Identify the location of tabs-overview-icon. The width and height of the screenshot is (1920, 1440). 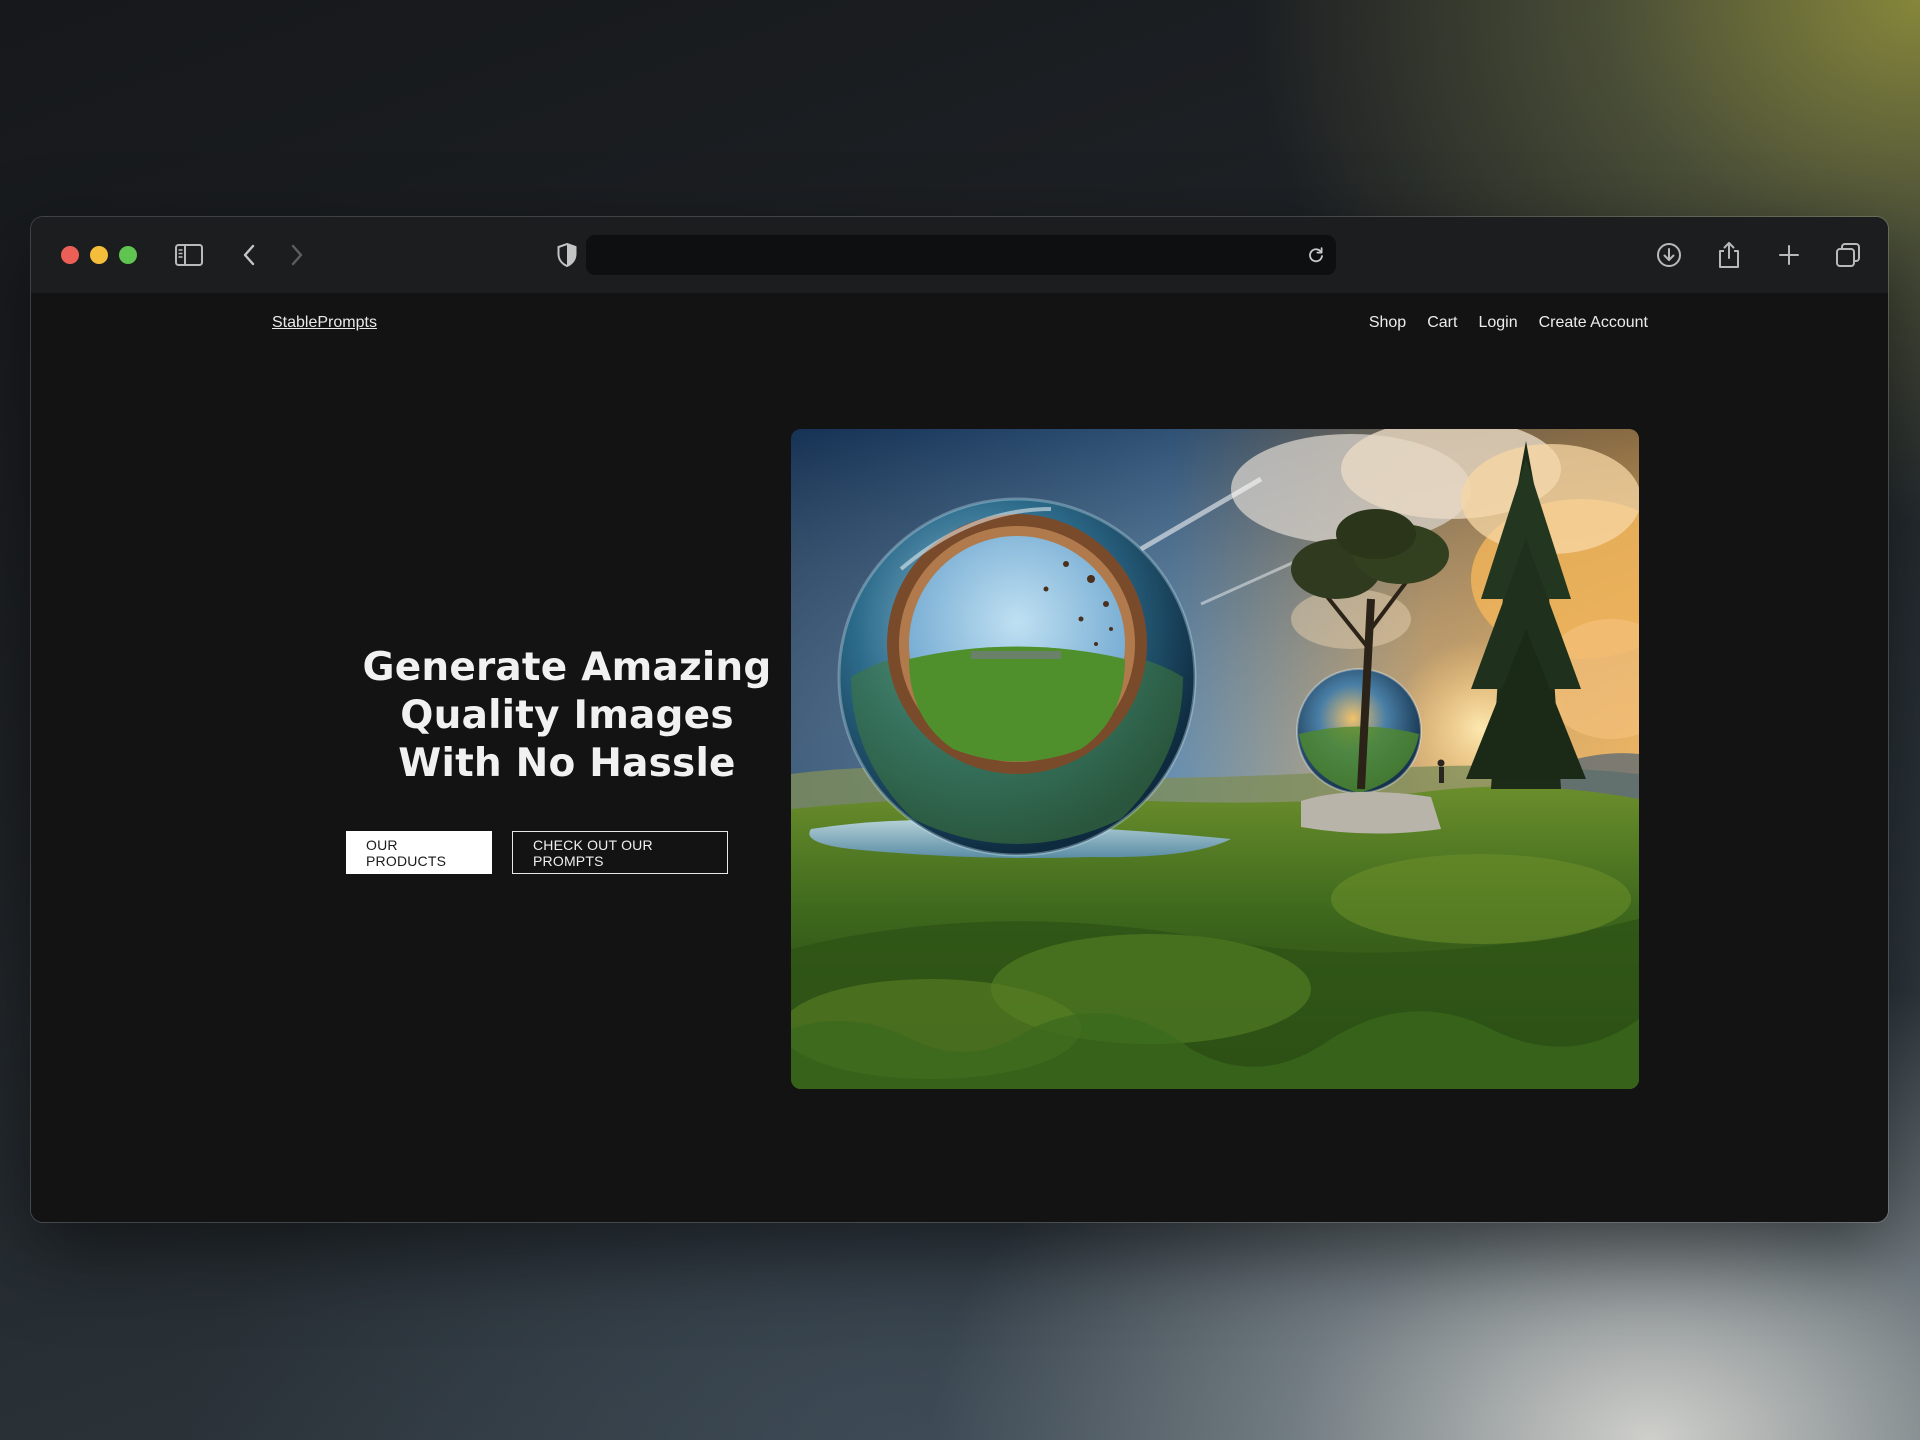
(1848, 255).